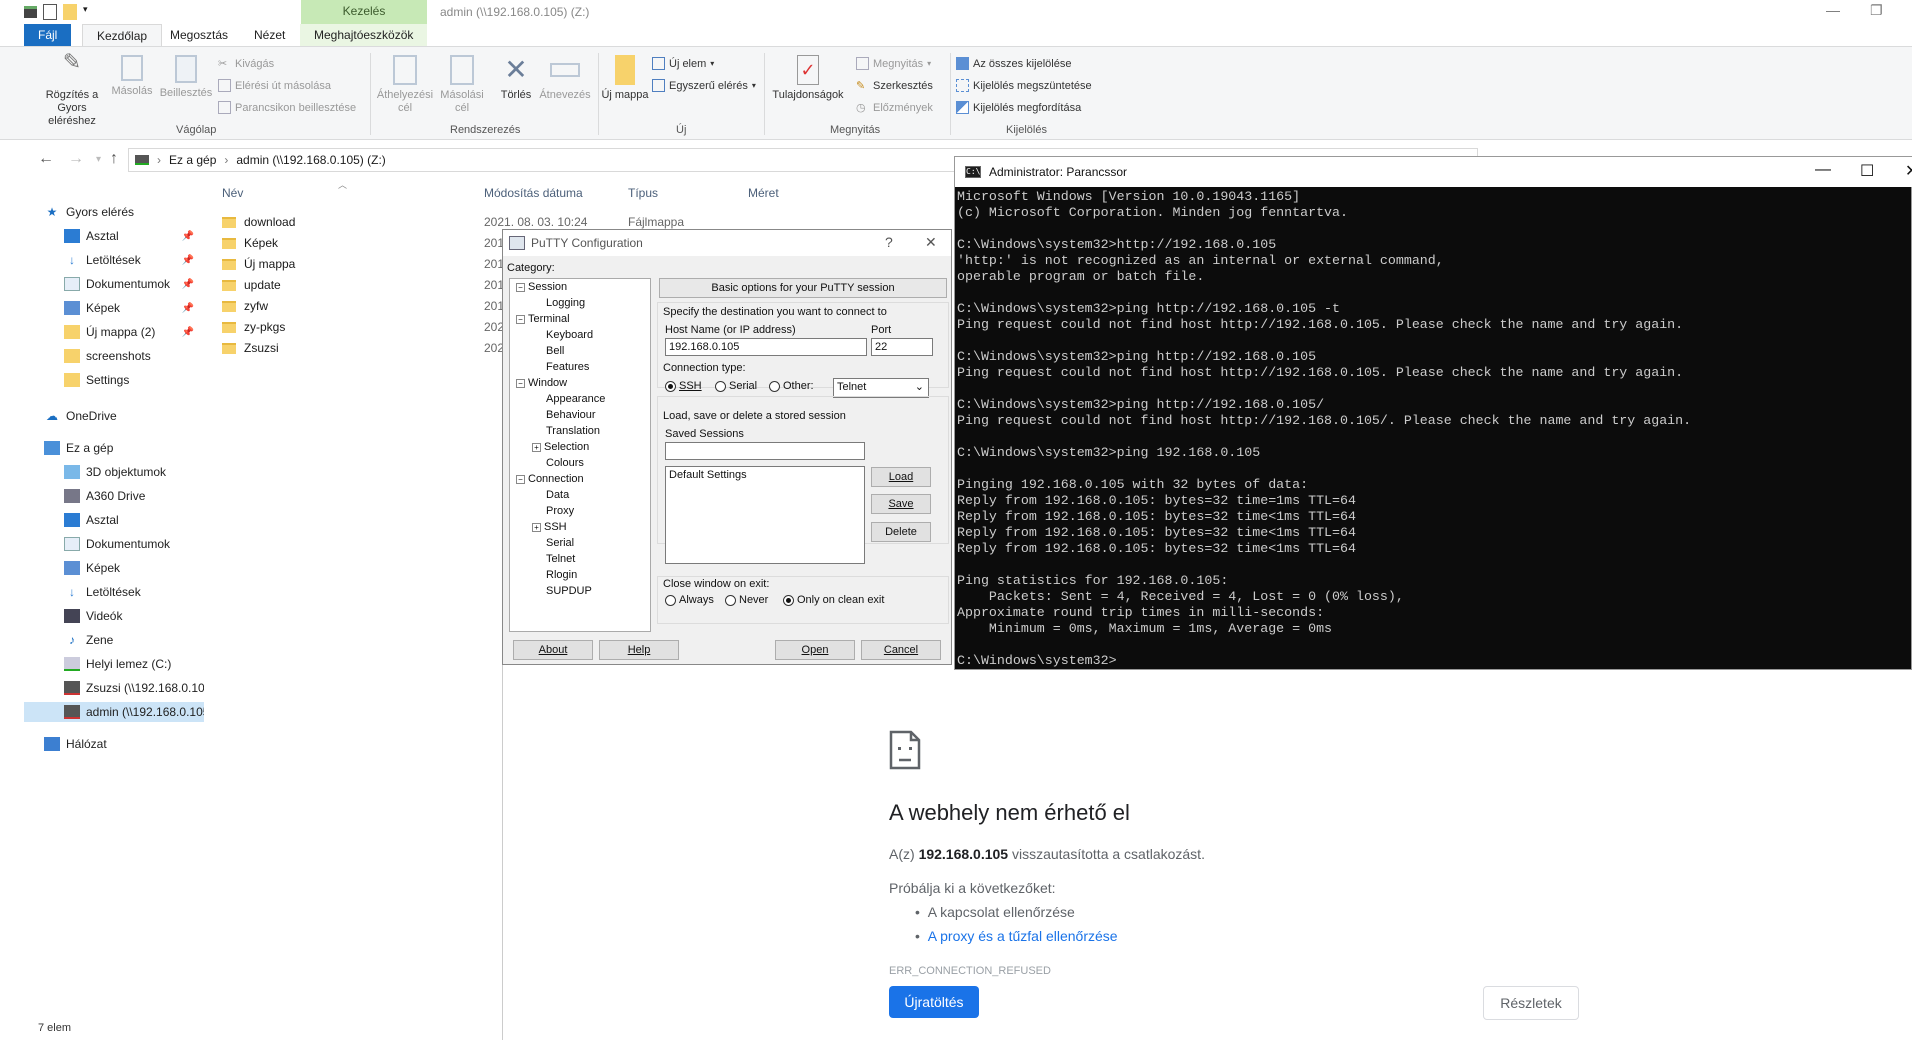 This screenshot has height=1040, width=1912. Describe the element at coordinates (536, 527) in the screenshot. I see `expand-icon: +` at that location.